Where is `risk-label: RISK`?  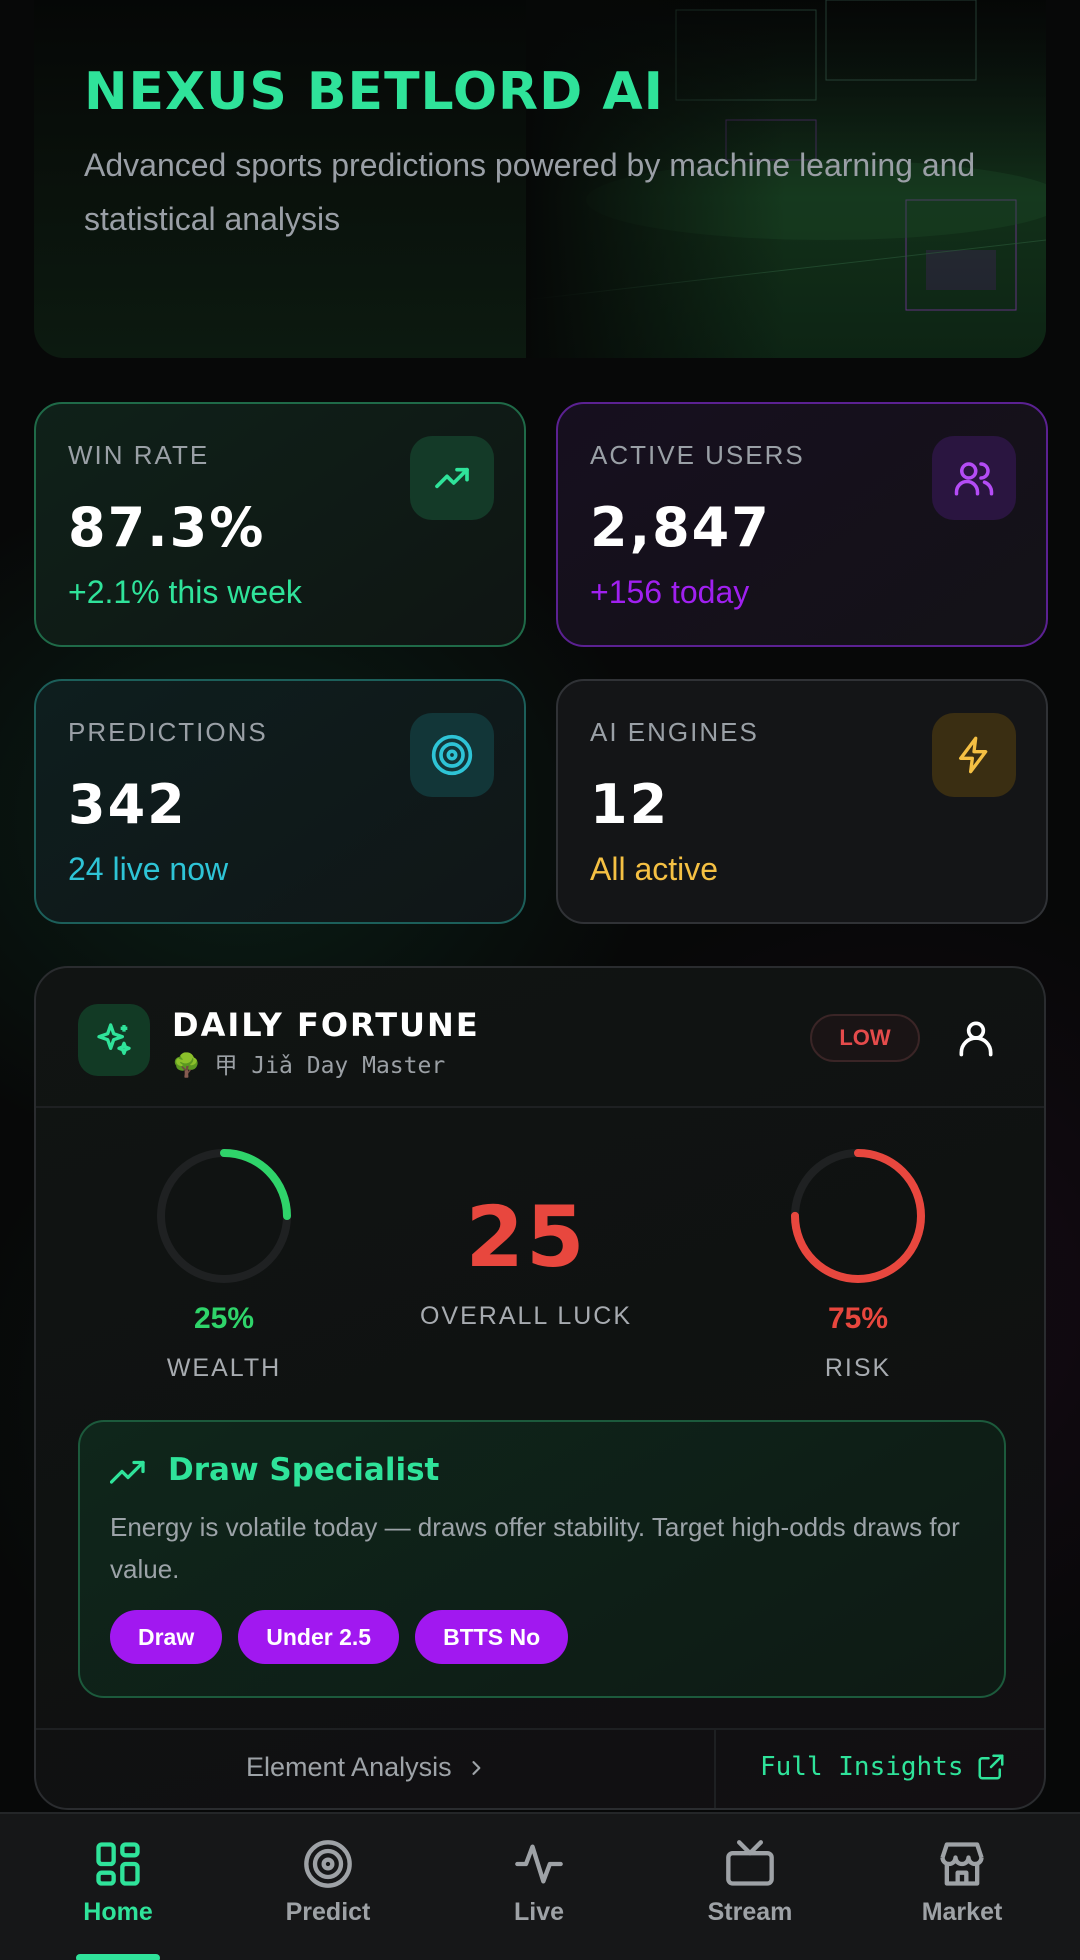 risk-label: RISK is located at coordinates (858, 1368).